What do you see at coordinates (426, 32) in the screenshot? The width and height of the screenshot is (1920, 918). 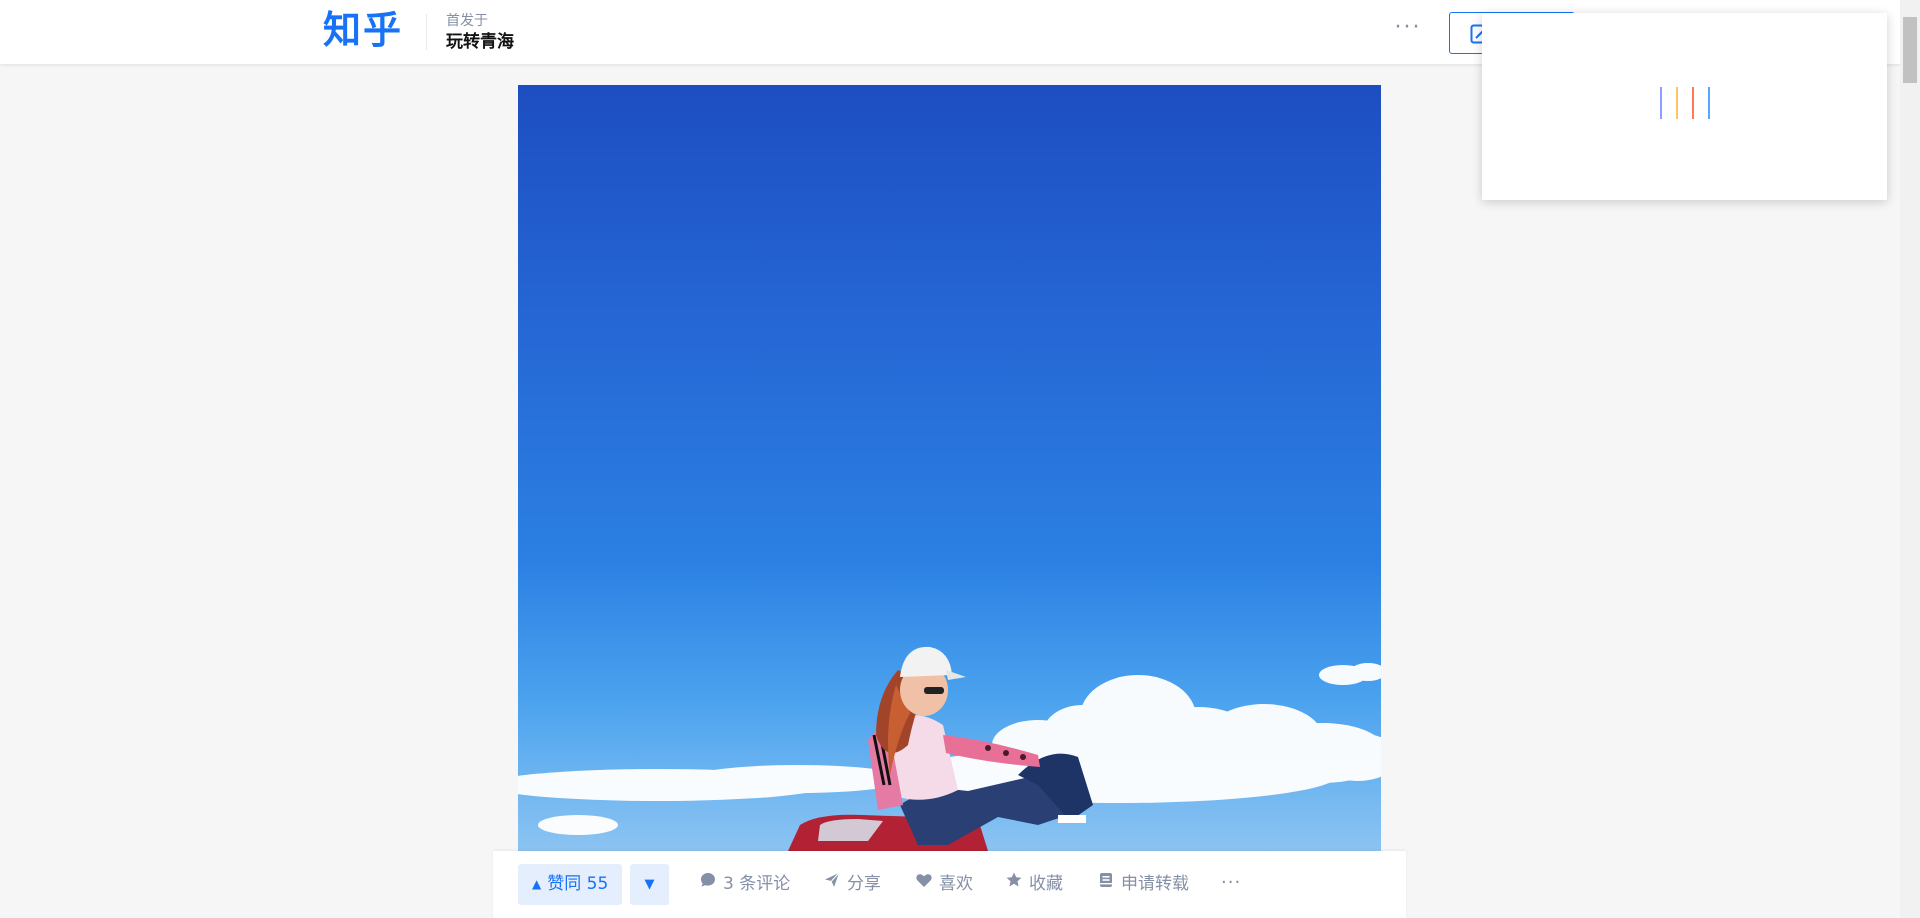 I see `header-divider` at bounding box center [426, 32].